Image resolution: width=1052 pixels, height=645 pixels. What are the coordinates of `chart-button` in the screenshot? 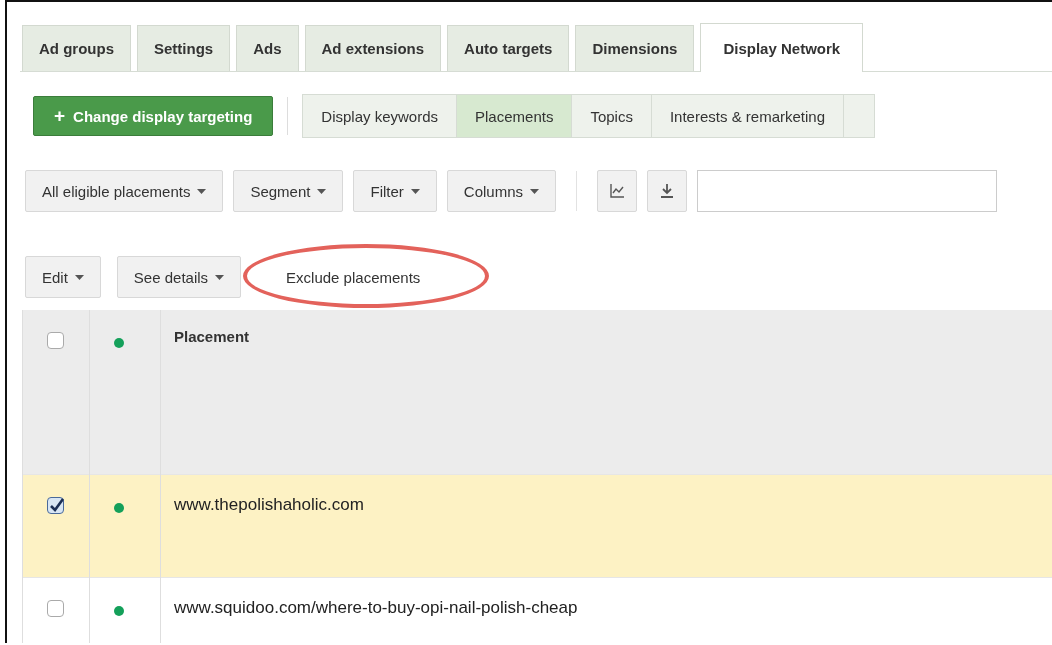 It's located at (617, 191).